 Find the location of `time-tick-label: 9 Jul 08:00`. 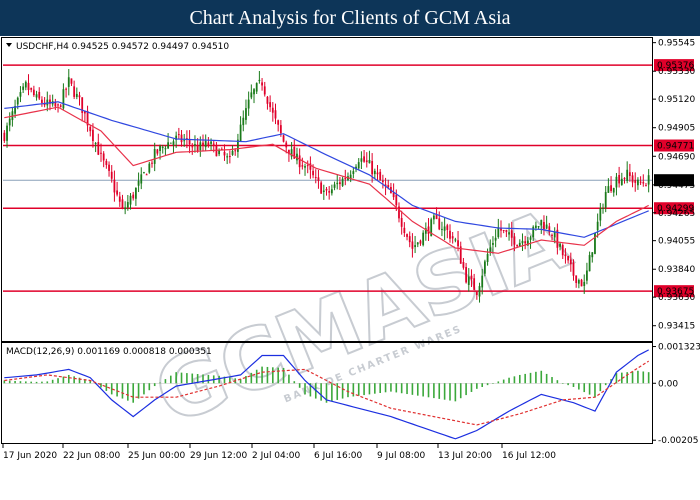

time-tick-label: 9 Jul 08:00 is located at coordinates (401, 456).